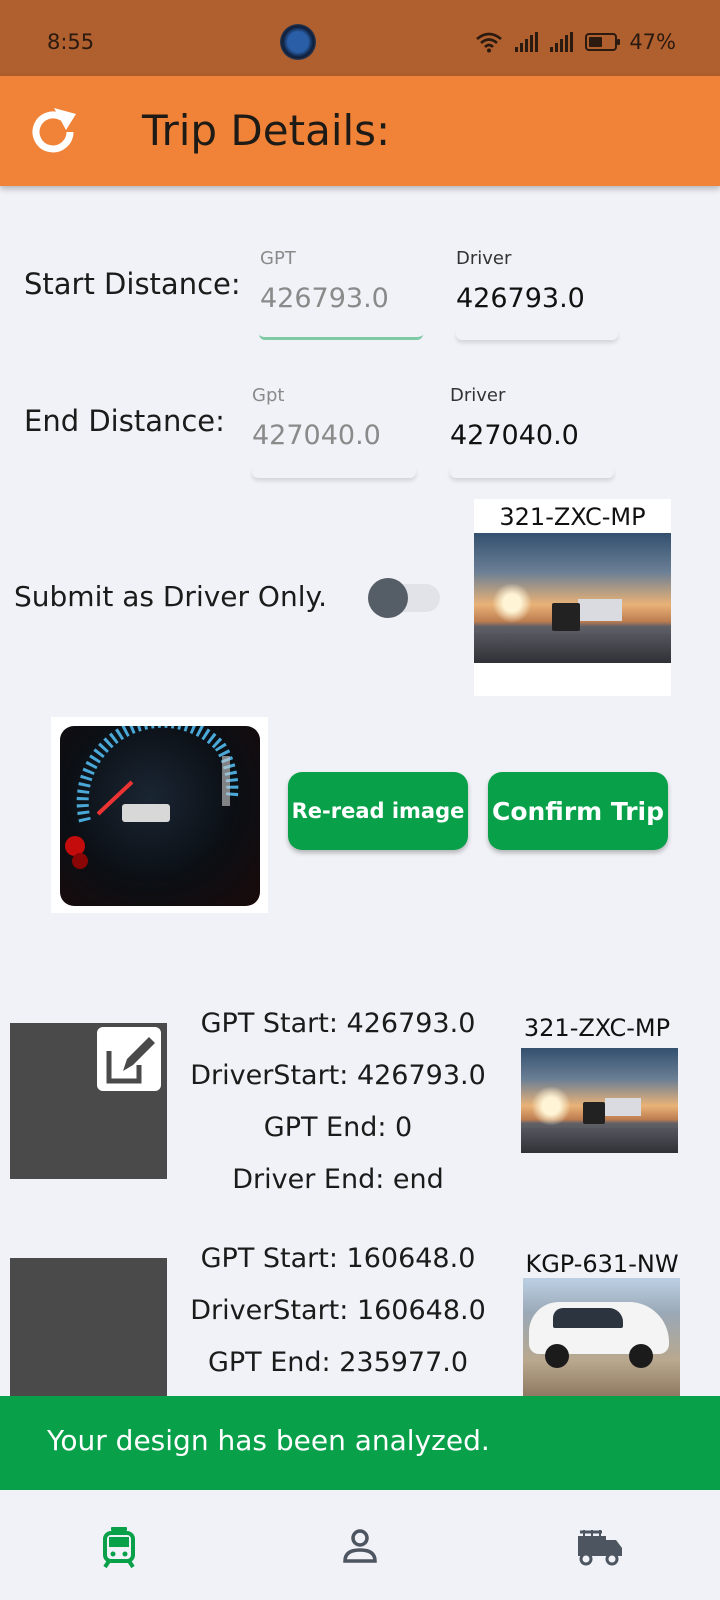  I want to click on trip-vehicle-photo, so click(599, 1100).